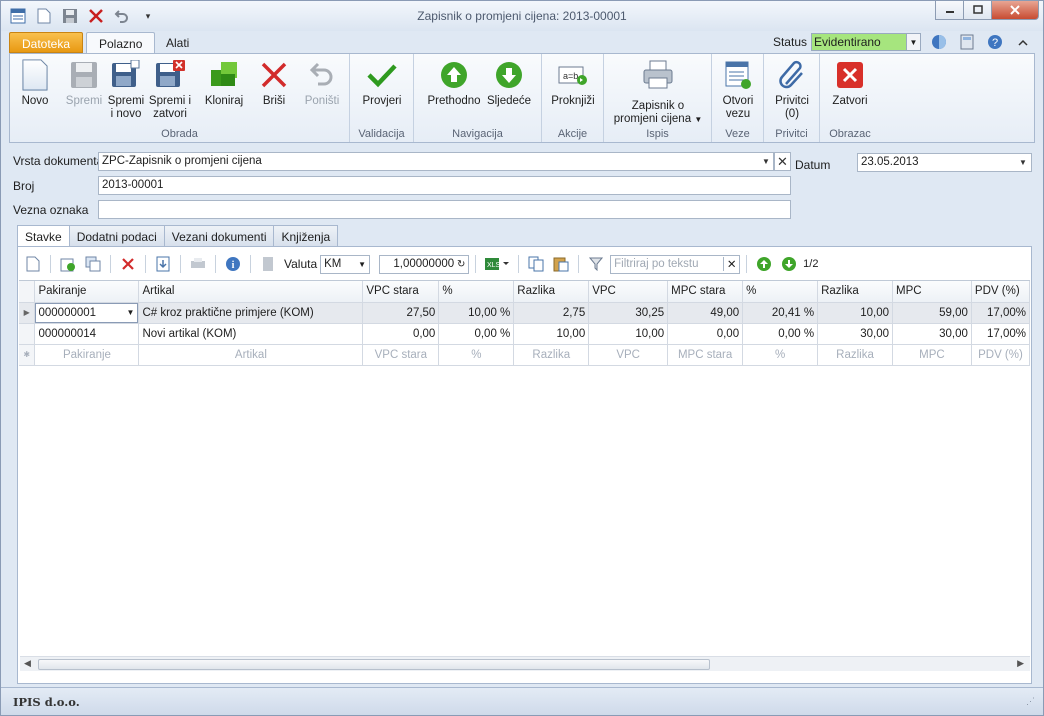 The width and height of the screenshot is (1044, 716). I want to click on col-artikal: Artikal, so click(251, 292).